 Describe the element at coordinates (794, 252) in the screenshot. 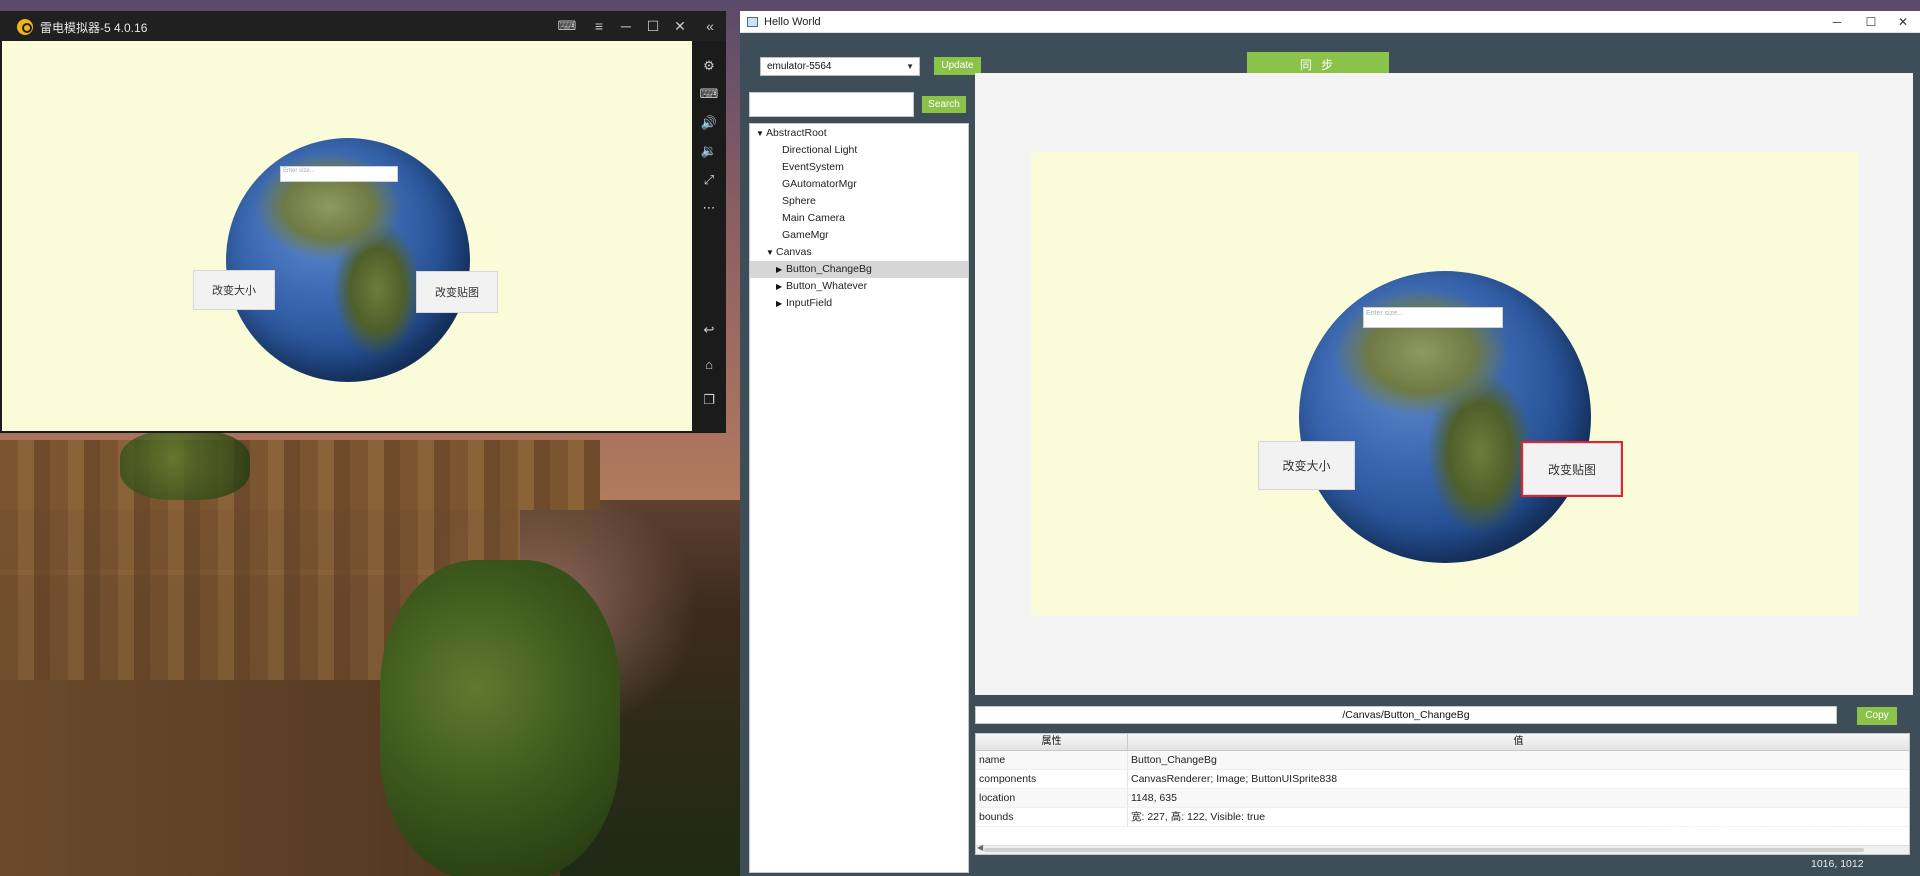

I see `tree-item-label: Canvas` at that location.